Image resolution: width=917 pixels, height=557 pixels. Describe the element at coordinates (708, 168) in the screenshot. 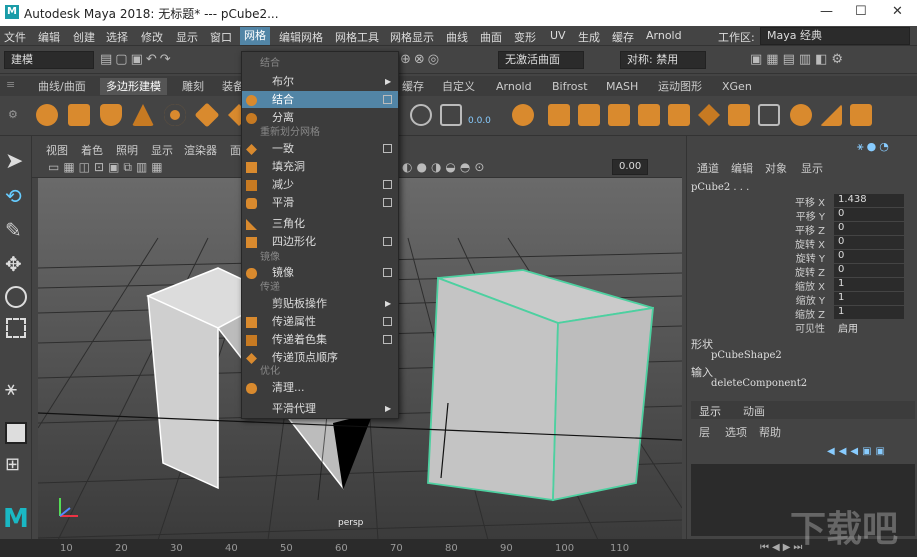

I see `cb-menu-channels: 通道` at that location.